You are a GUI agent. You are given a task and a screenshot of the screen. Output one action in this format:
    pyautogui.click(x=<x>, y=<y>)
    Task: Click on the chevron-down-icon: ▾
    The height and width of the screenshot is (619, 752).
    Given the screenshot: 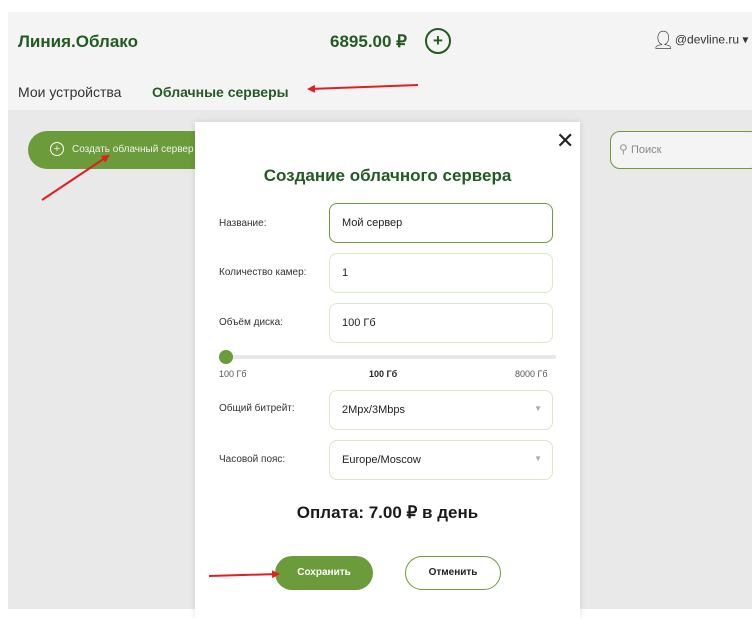 What is the action you would take?
    pyautogui.click(x=745, y=39)
    